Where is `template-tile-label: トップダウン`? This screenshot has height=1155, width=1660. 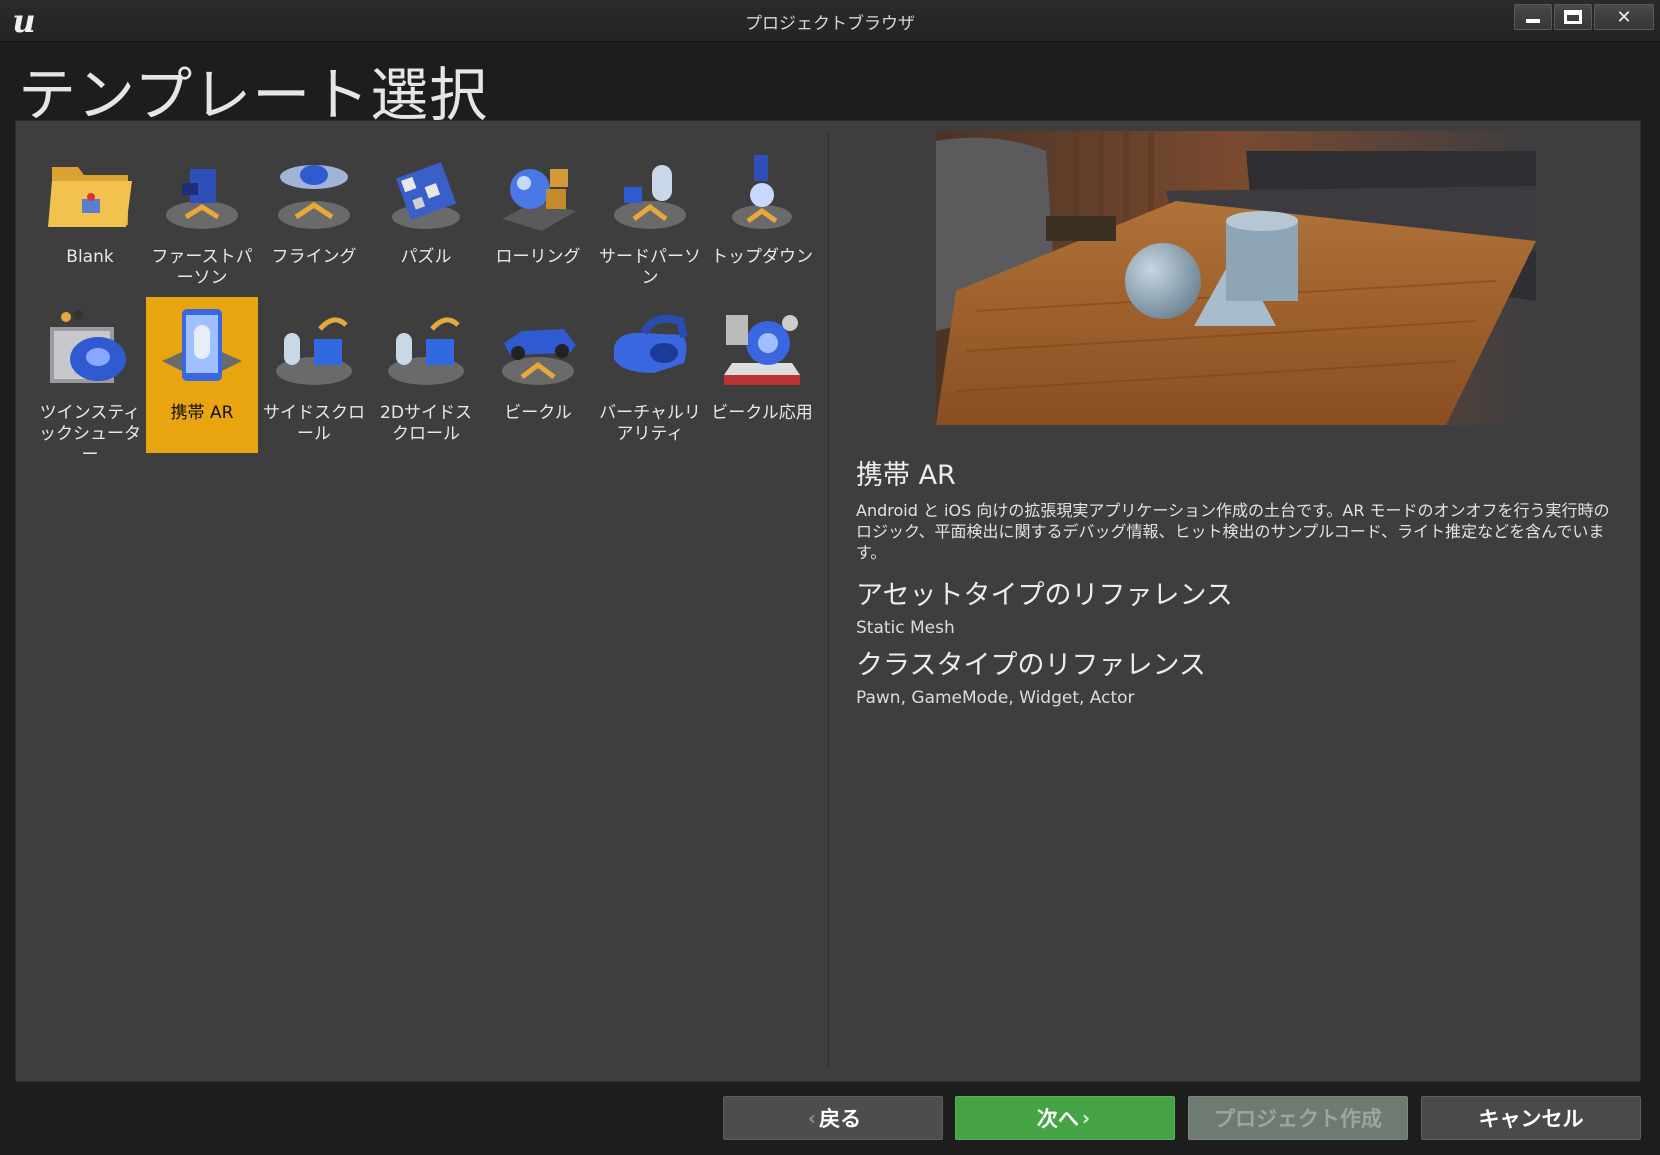
template-tile-label: トップダウン is located at coordinates (762, 257).